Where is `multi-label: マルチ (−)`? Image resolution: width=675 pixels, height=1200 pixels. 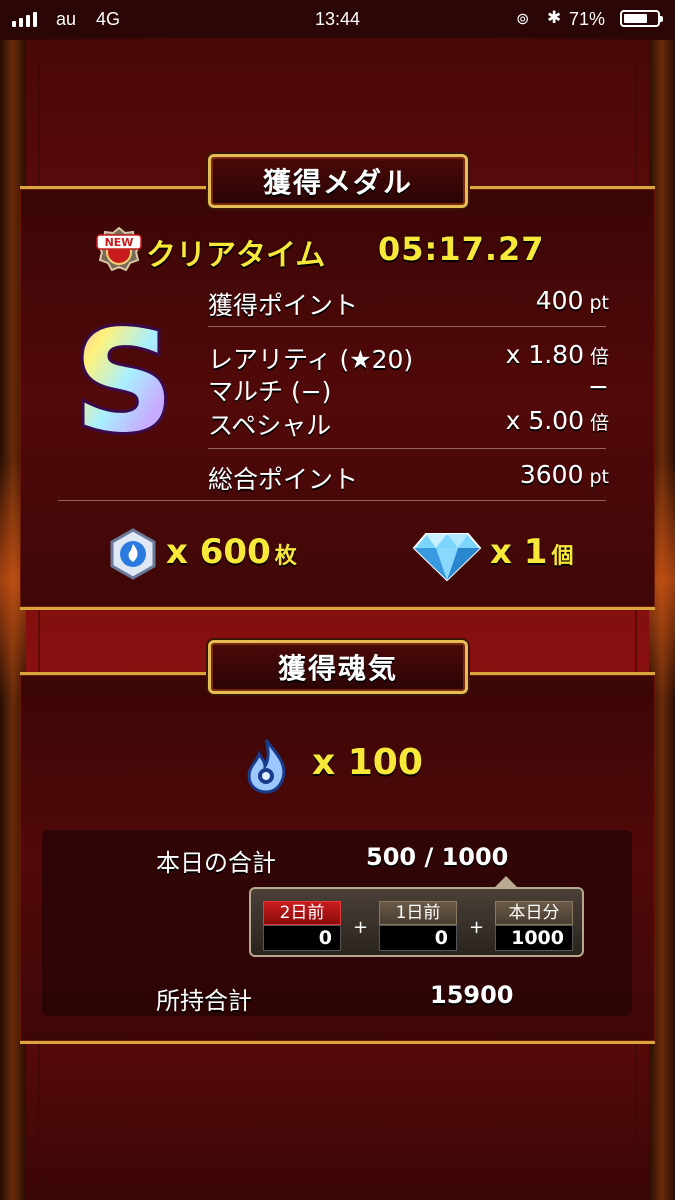 multi-label: マルチ (−) is located at coordinates (270, 391).